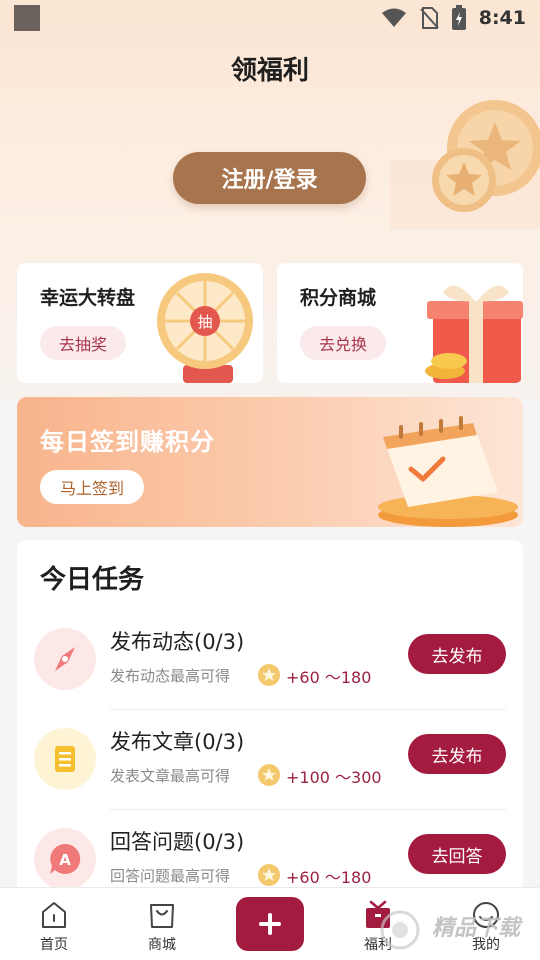  Describe the element at coordinates (92, 580) in the screenshot. I see `tasks-title: 今日任务` at that location.